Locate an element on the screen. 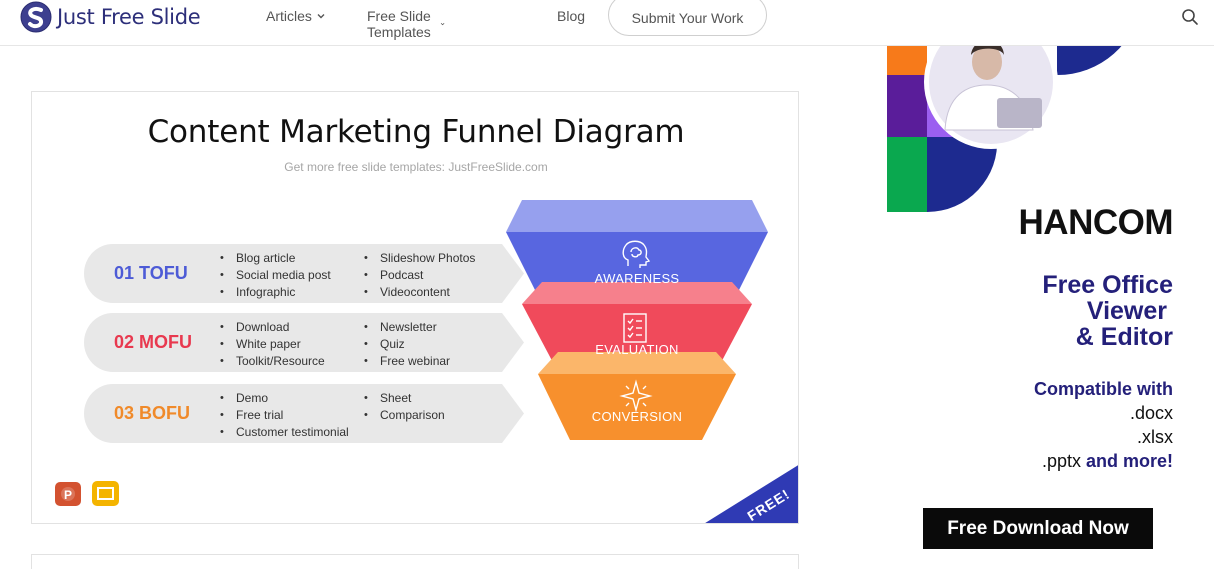 The height and width of the screenshot is (569, 1214). list-item: Videocontent is located at coordinates (418, 292).